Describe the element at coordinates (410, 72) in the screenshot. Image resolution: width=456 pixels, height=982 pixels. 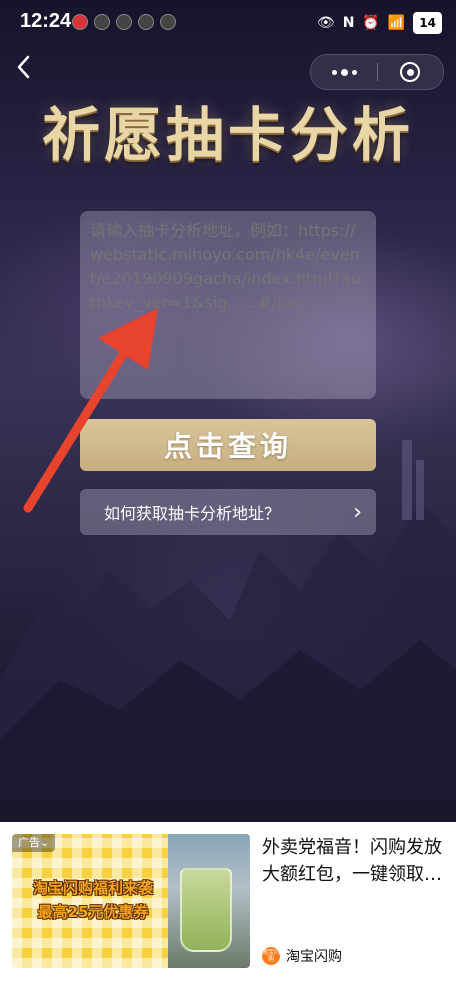
I see `close-target-icon` at that location.